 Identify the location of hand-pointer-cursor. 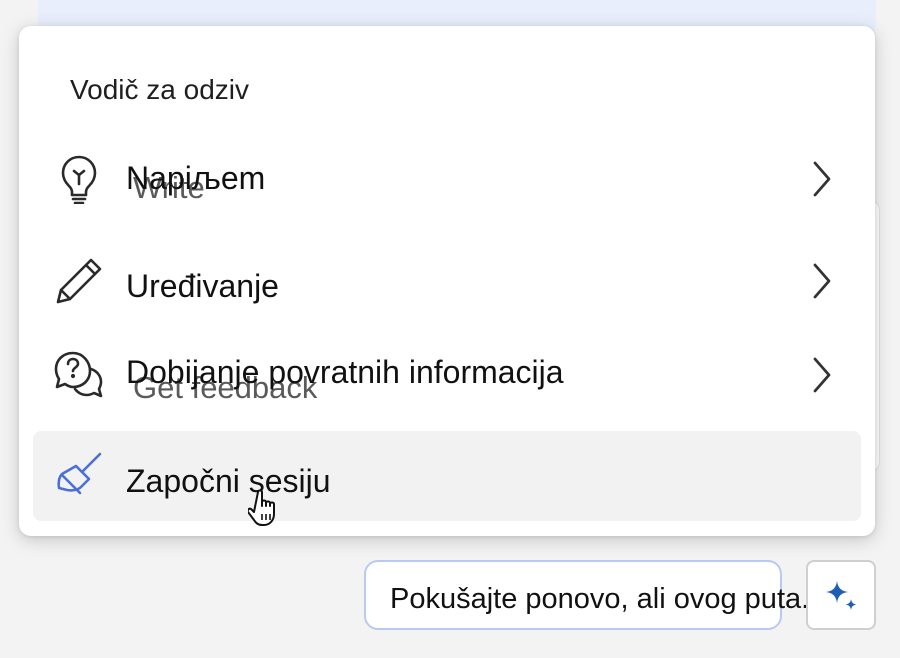
(261, 507).